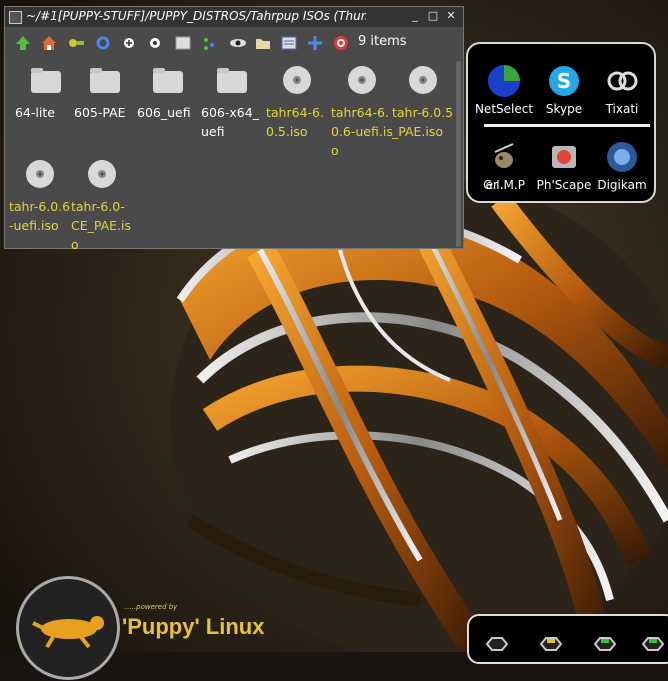 Image resolution: width=668 pixels, height=681 pixels. What do you see at coordinates (564, 157) in the screenshot?
I see `photoscape-icon` at bounding box center [564, 157].